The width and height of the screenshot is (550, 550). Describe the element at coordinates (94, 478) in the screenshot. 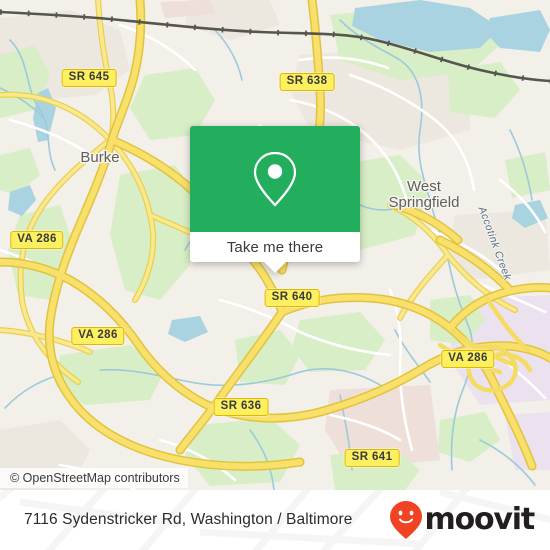

I see `osm-attribution: © OpenStreetMap contributors` at that location.